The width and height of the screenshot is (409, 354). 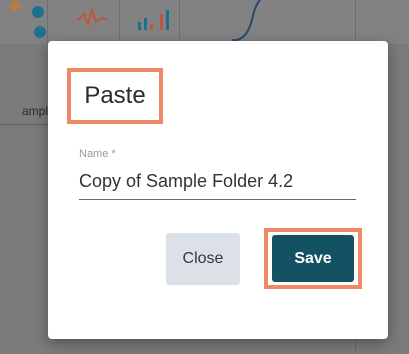 What do you see at coordinates (204, 22) in the screenshot?
I see `background-chart-strip` at bounding box center [204, 22].